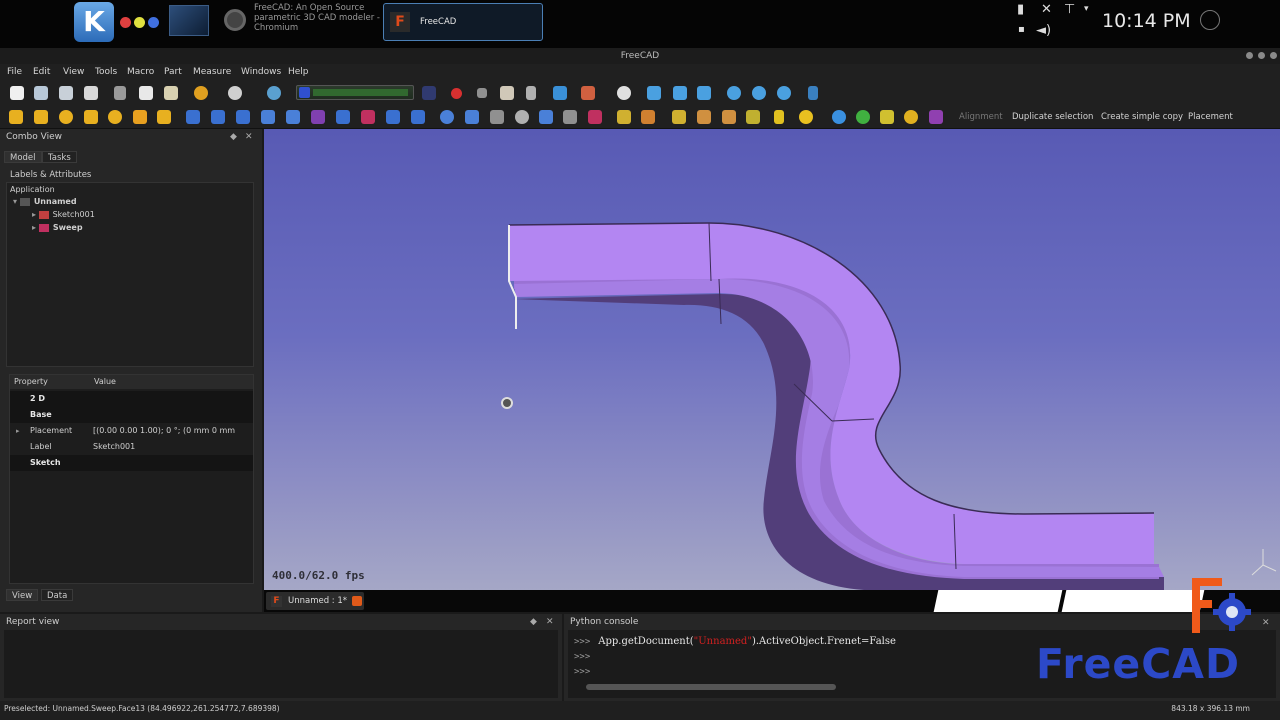  Describe the element at coordinates (66, 117) in the screenshot. I see `sphere-icon` at that location.